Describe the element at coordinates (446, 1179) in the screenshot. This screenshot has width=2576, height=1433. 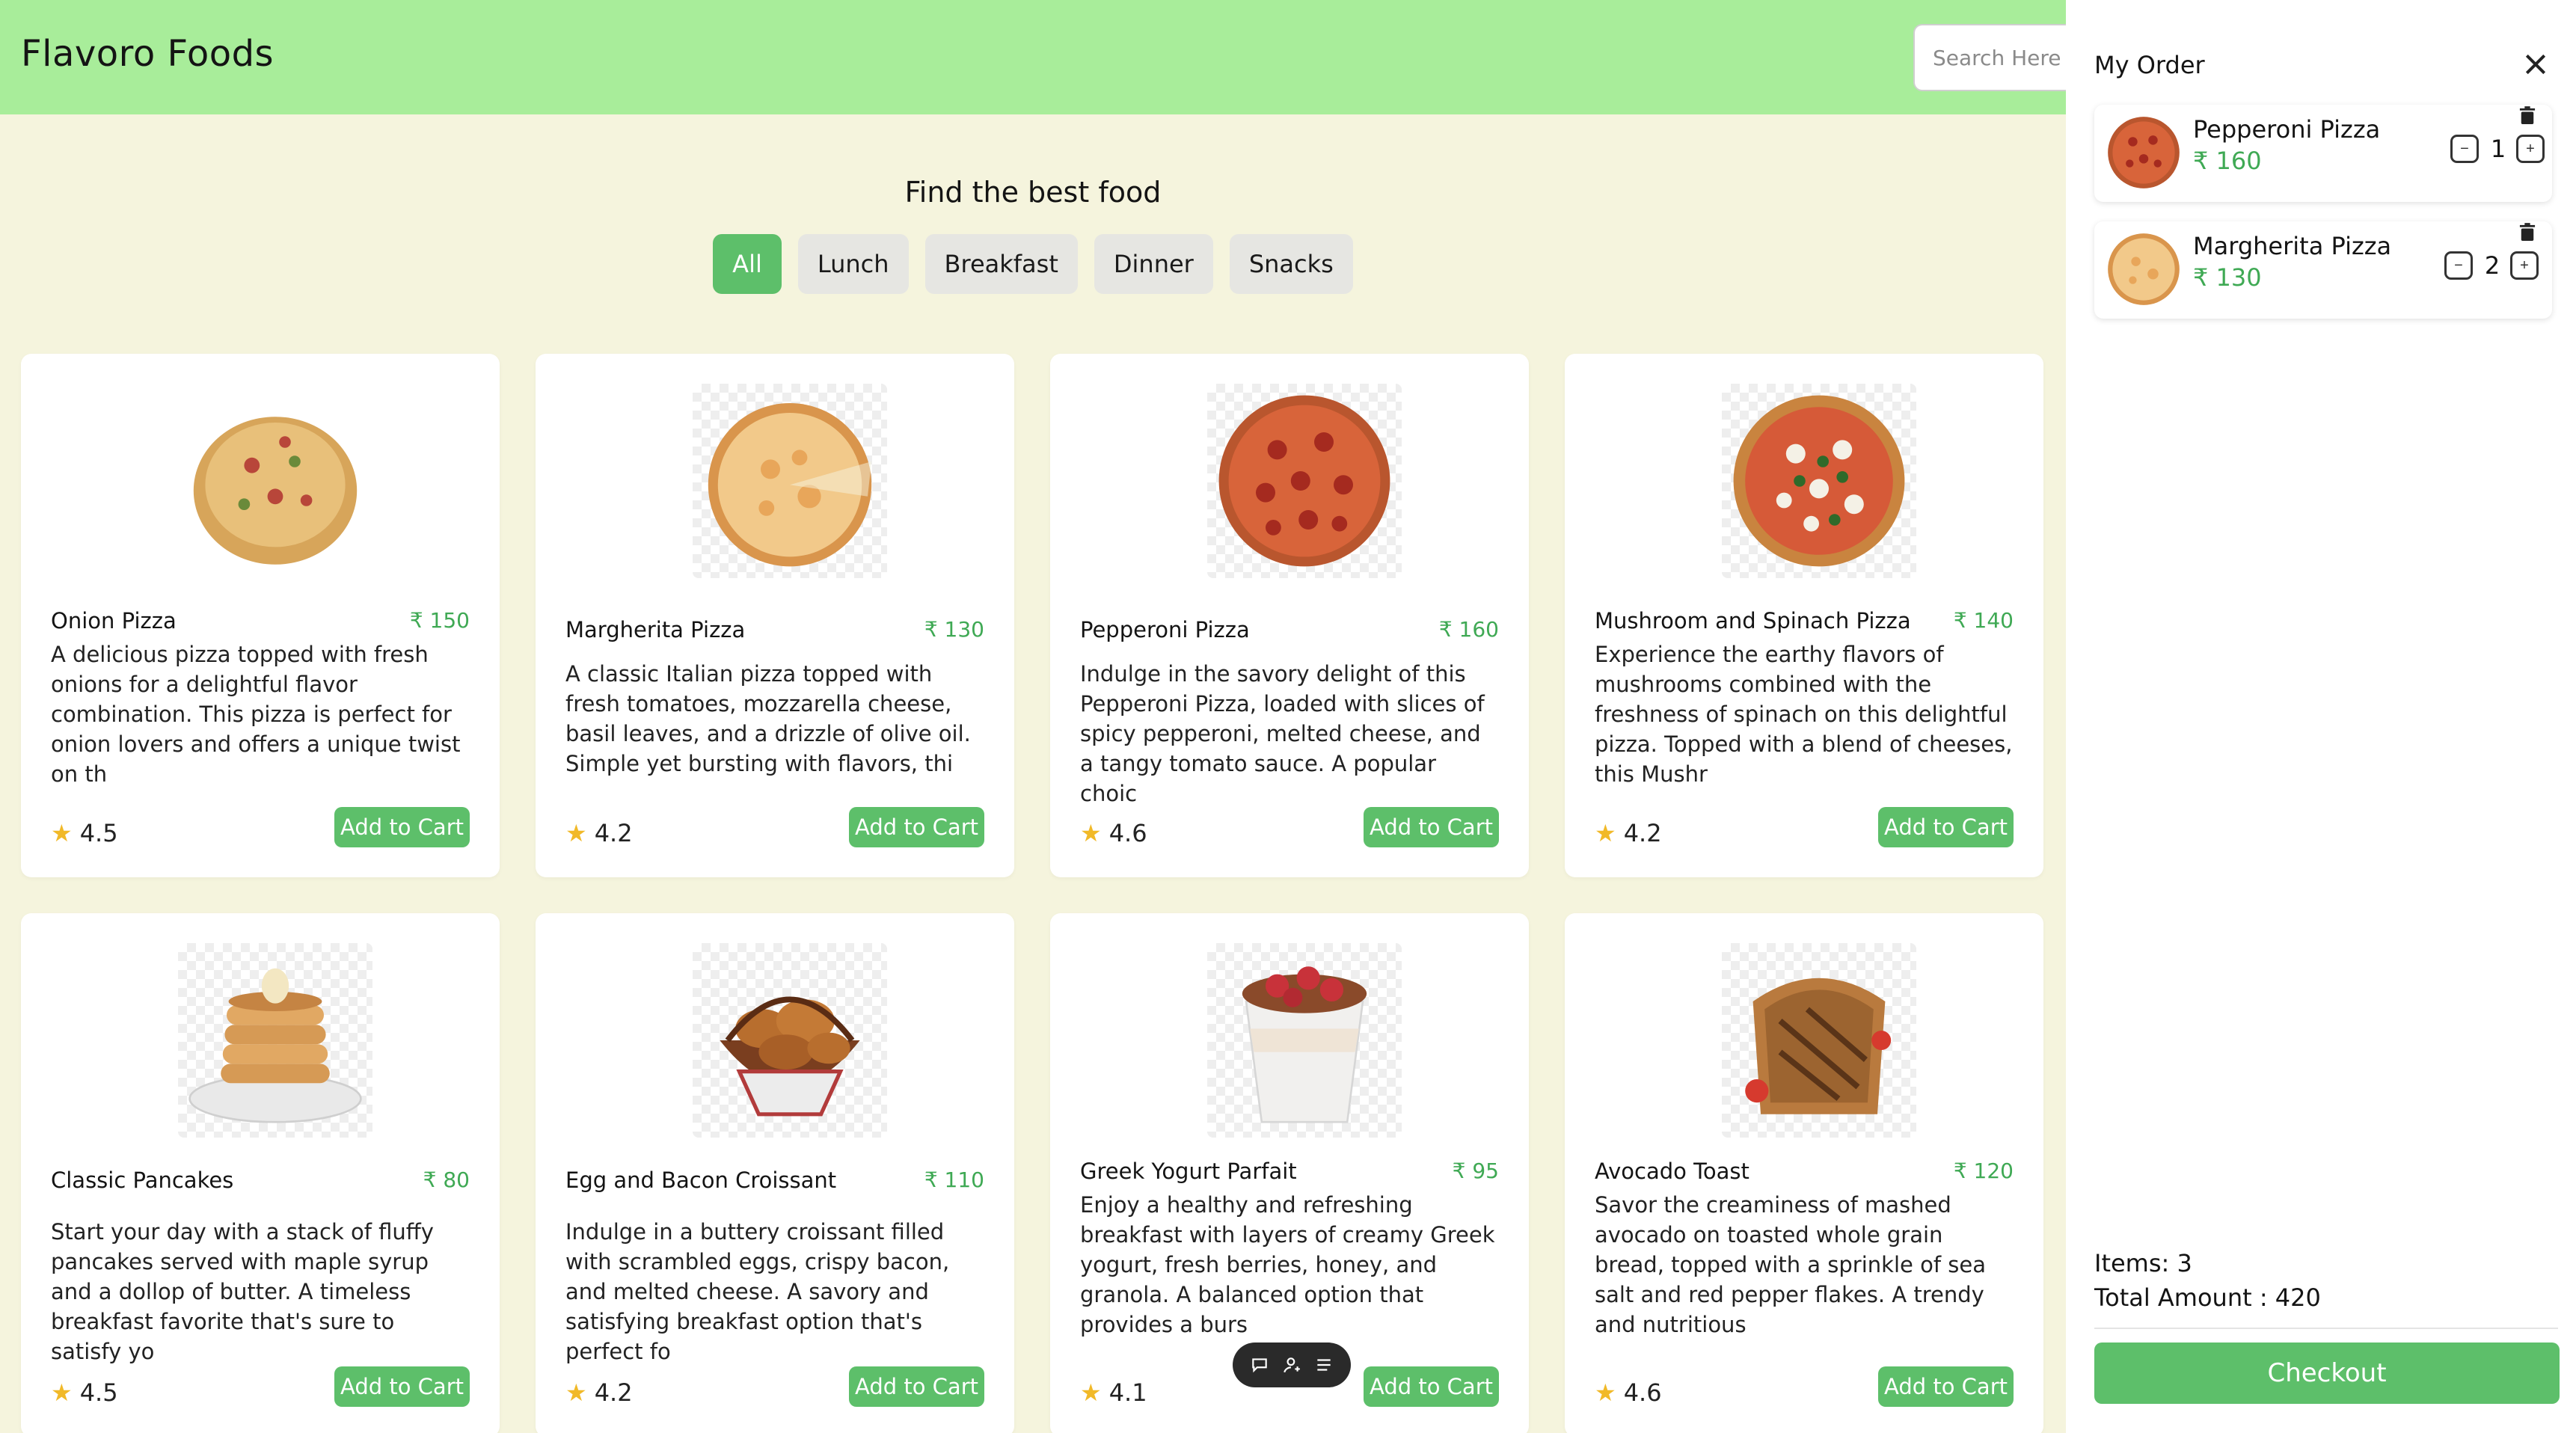
I see `food-price: ₹ 80` at that location.